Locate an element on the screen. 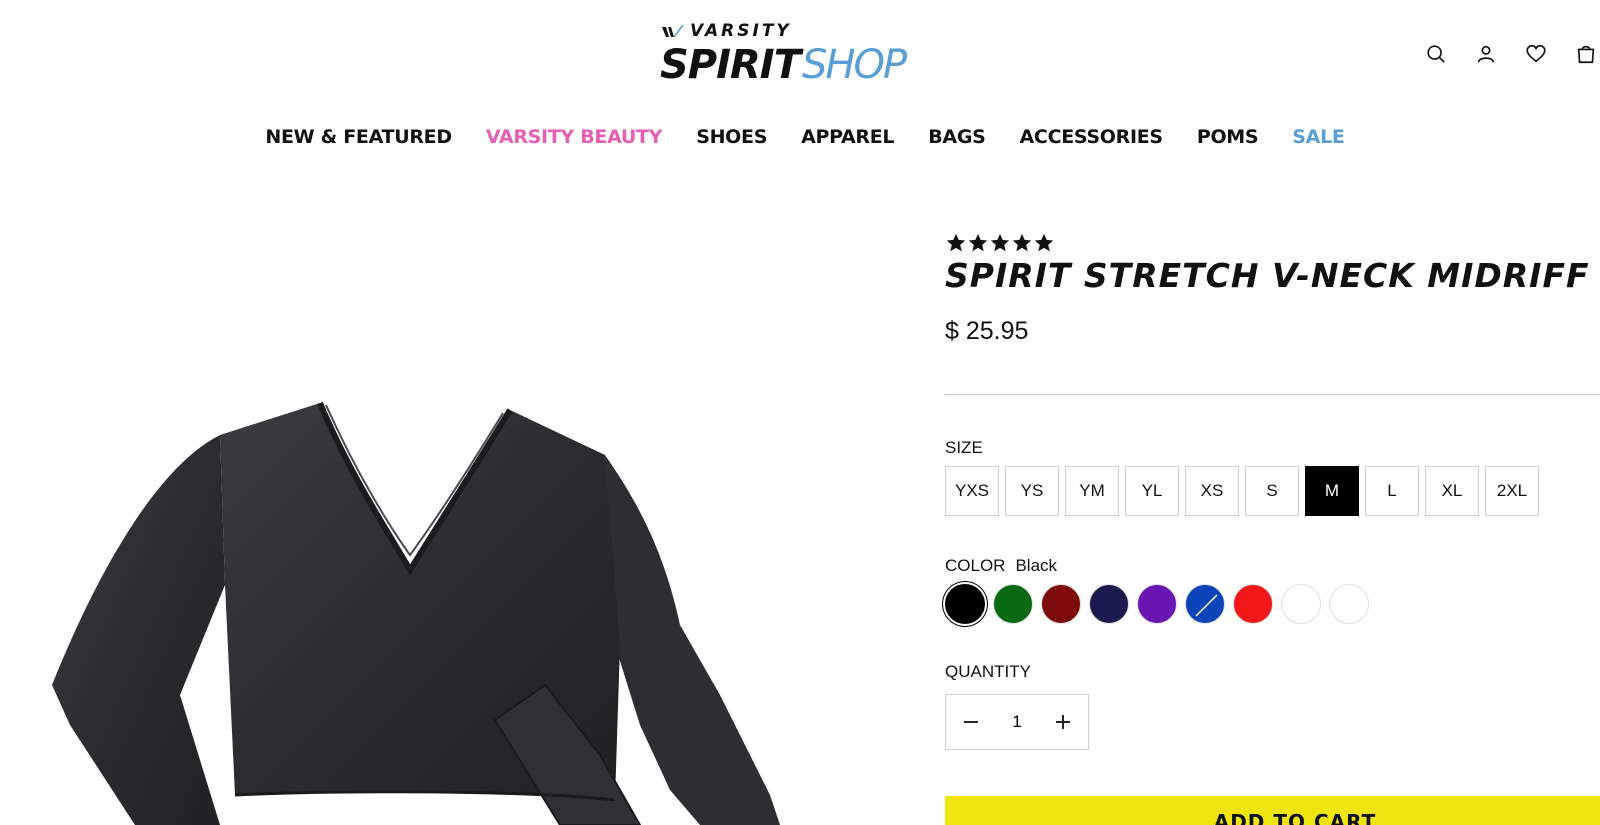 Image resolution: width=1600 pixels, height=825 pixels. nav-bags: BAGS is located at coordinates (957, 137).